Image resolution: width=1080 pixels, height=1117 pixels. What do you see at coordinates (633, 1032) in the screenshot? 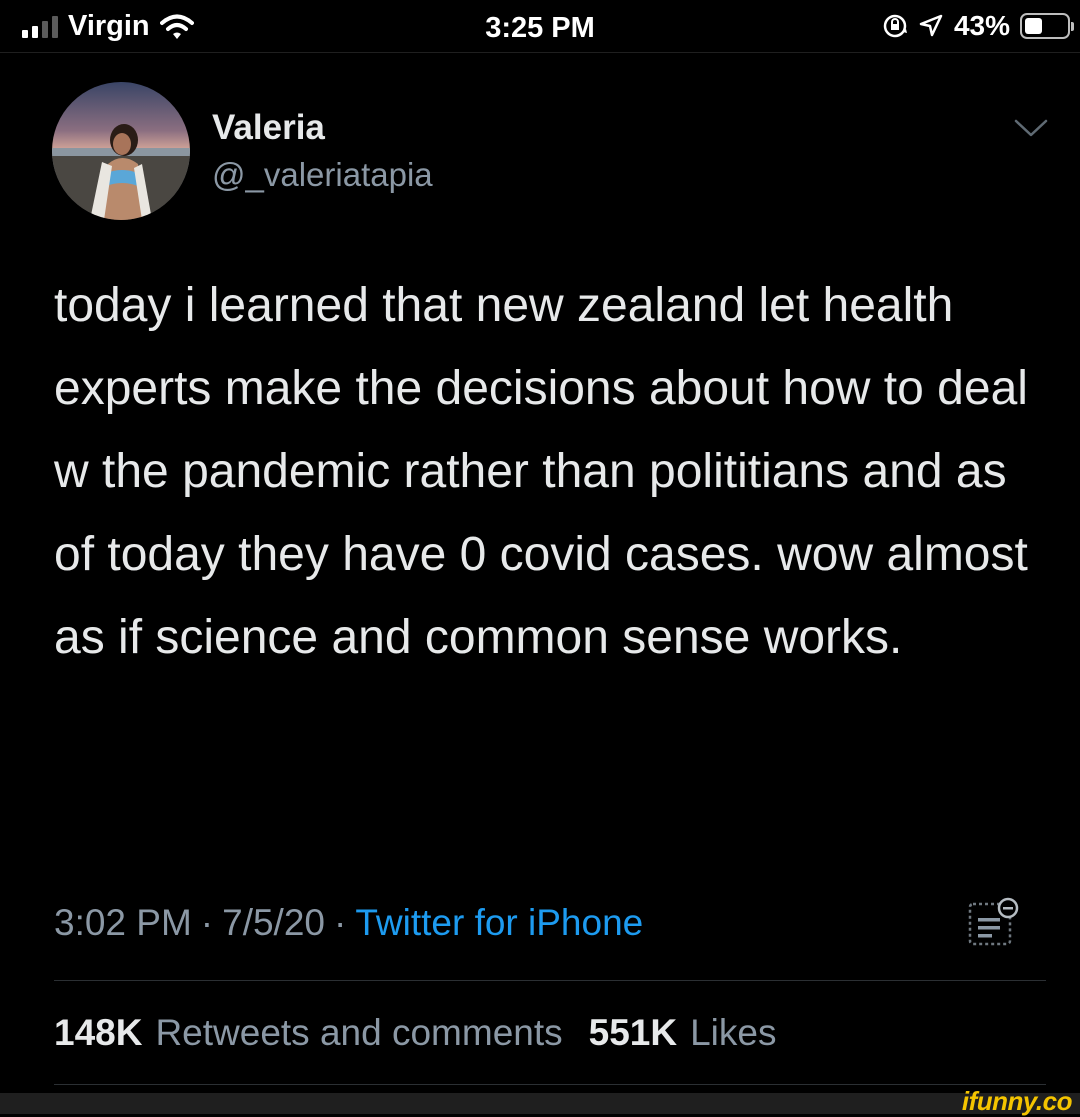
I see `likes-count: 551K` at bounding box center [633, 1032].